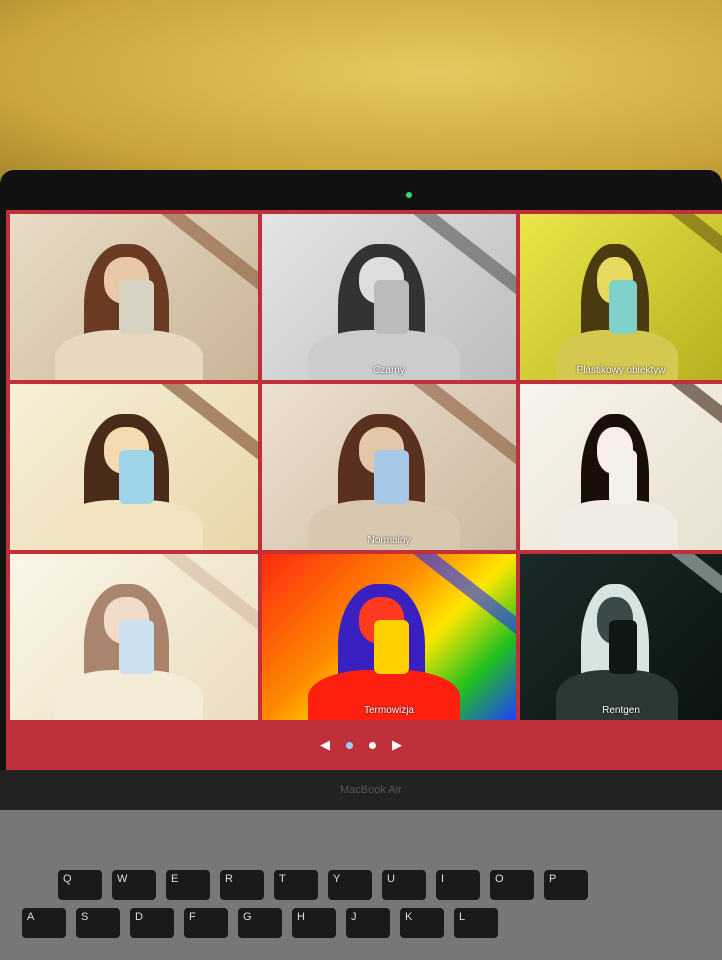  What do you see at coordinates (397, 745) in the screenshot?
I see `next-page-button: ▶` at bounding box center [397, 745].